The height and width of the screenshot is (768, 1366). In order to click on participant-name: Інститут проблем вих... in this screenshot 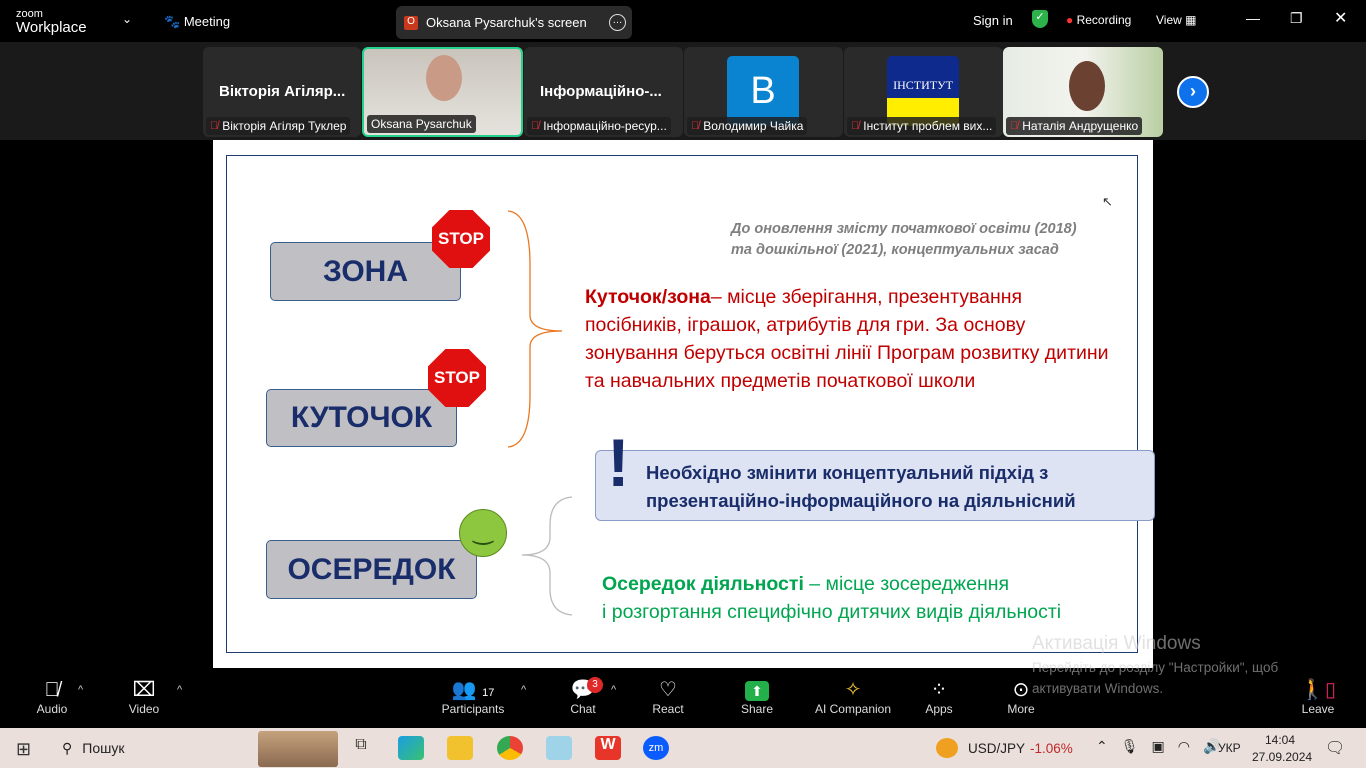, I will do `click(928, 126)`.